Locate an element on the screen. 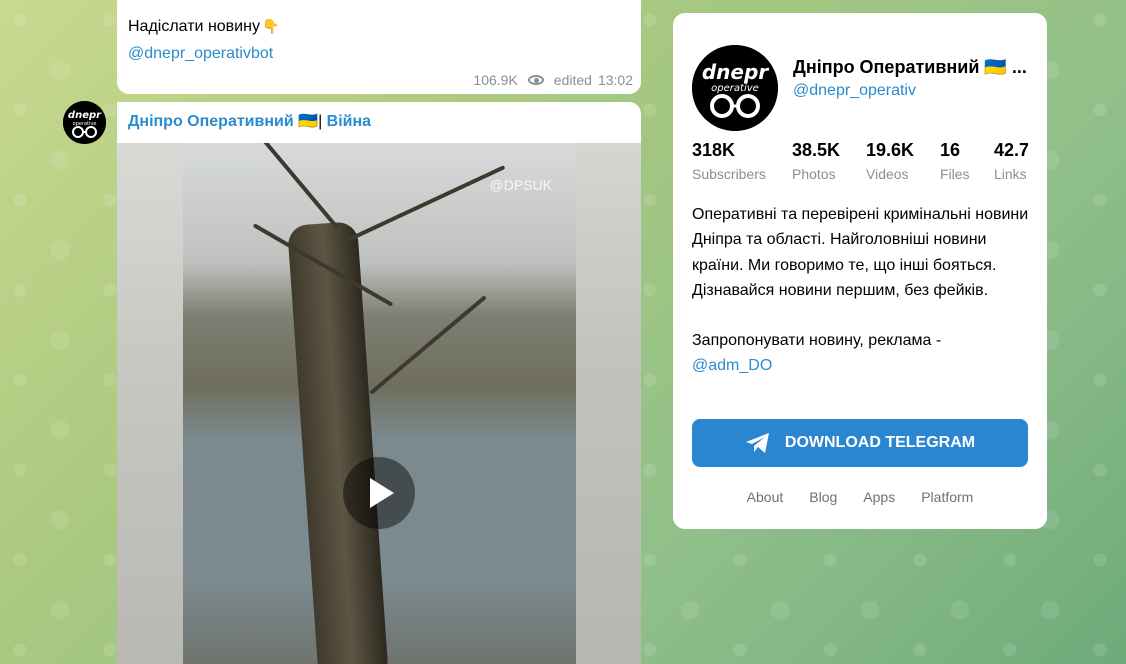  admin-link: @adm_DO is located at coordinates (862, 365).